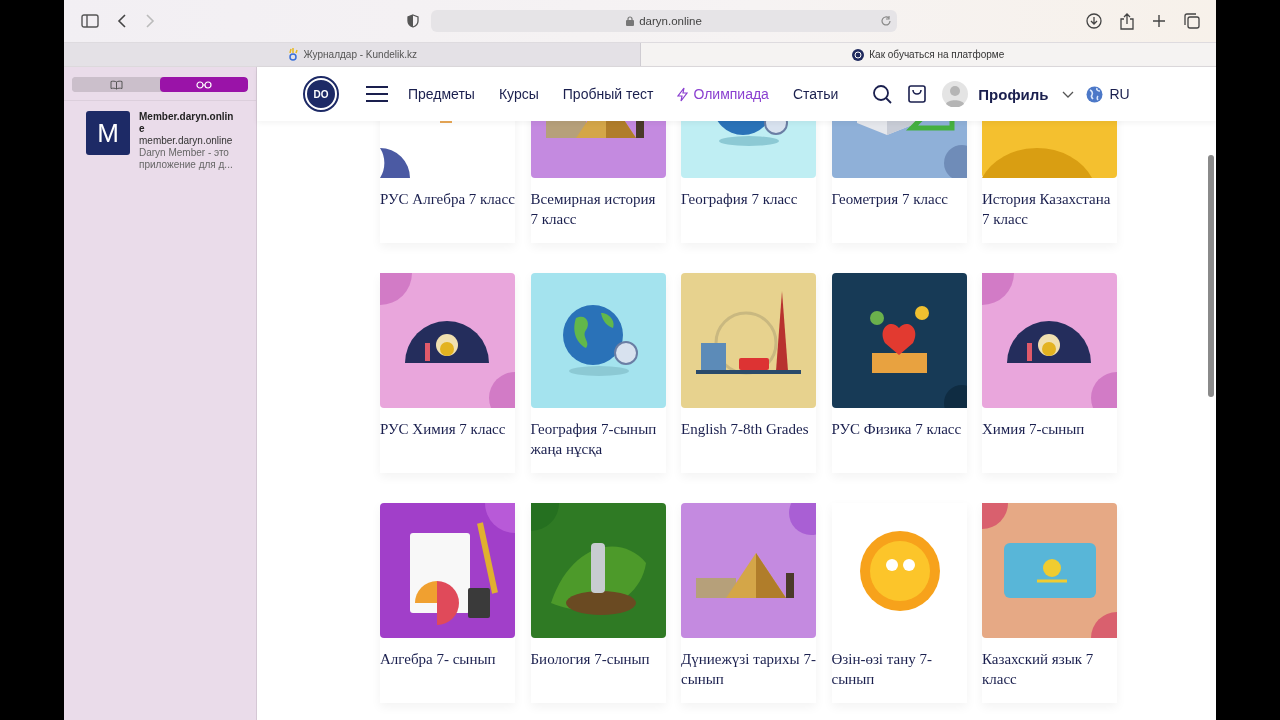 The image size is (1280, 720). I want to click on share-icon, so click(1127, 21).